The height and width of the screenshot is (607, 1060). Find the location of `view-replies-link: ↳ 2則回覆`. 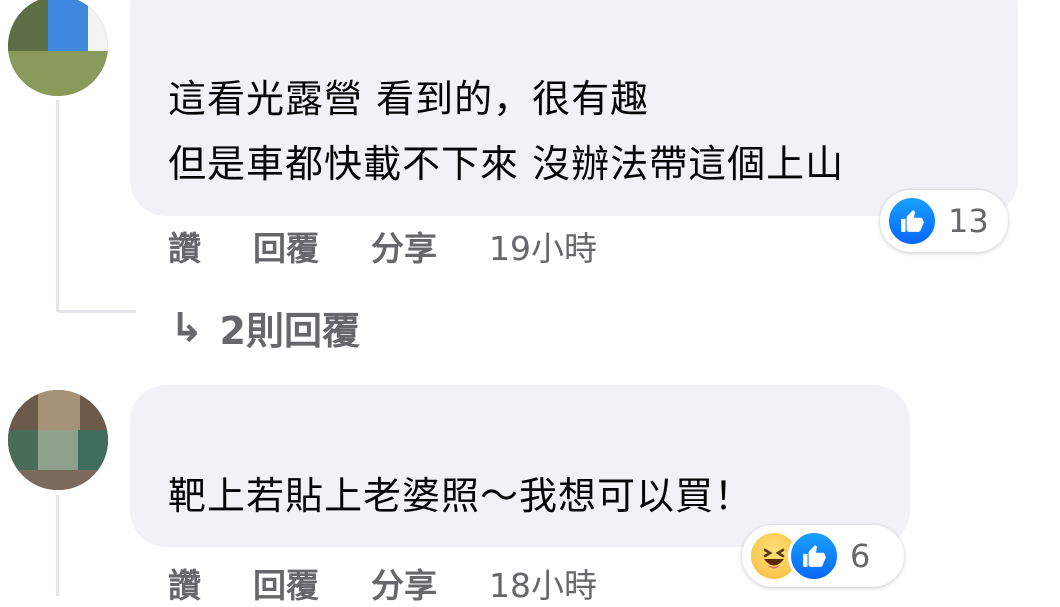

view-replies-link: ↳ 2則回覆 is located at coordinates (265, 327).